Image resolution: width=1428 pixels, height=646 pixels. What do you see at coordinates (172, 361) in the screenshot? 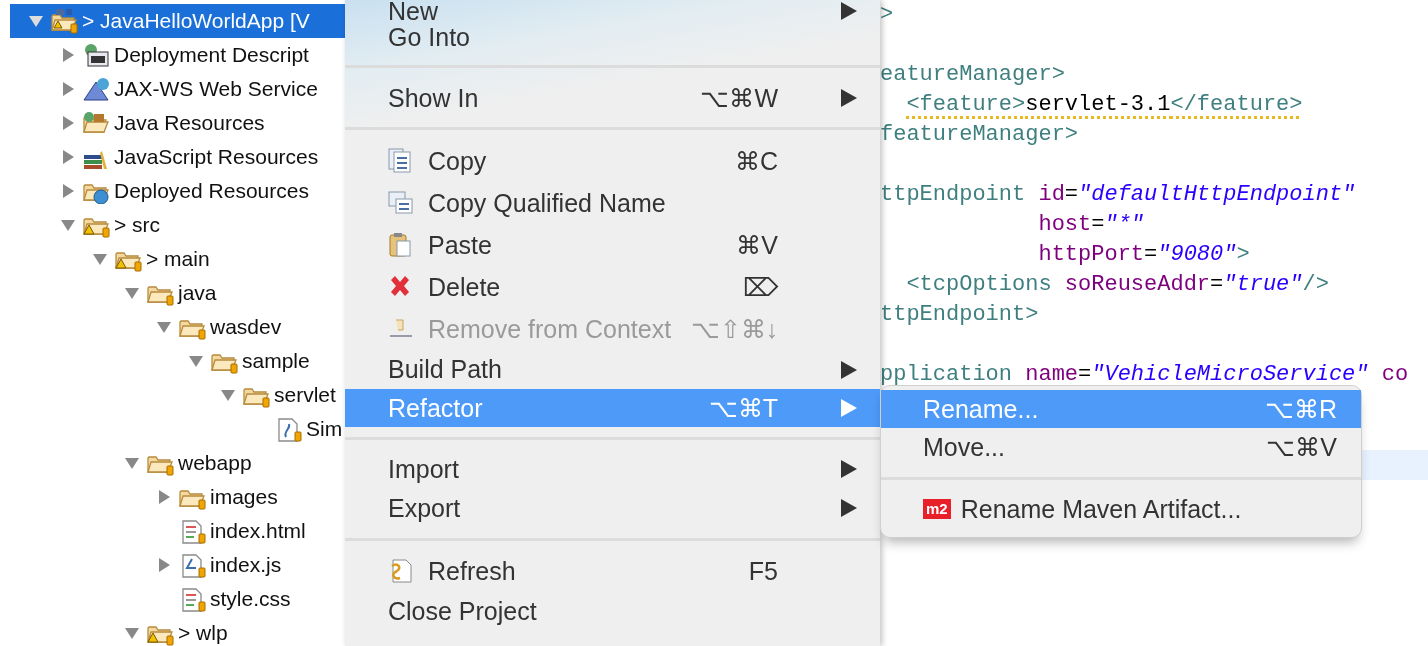
I see `tree-row: sample` at bounding box center [172, 361].